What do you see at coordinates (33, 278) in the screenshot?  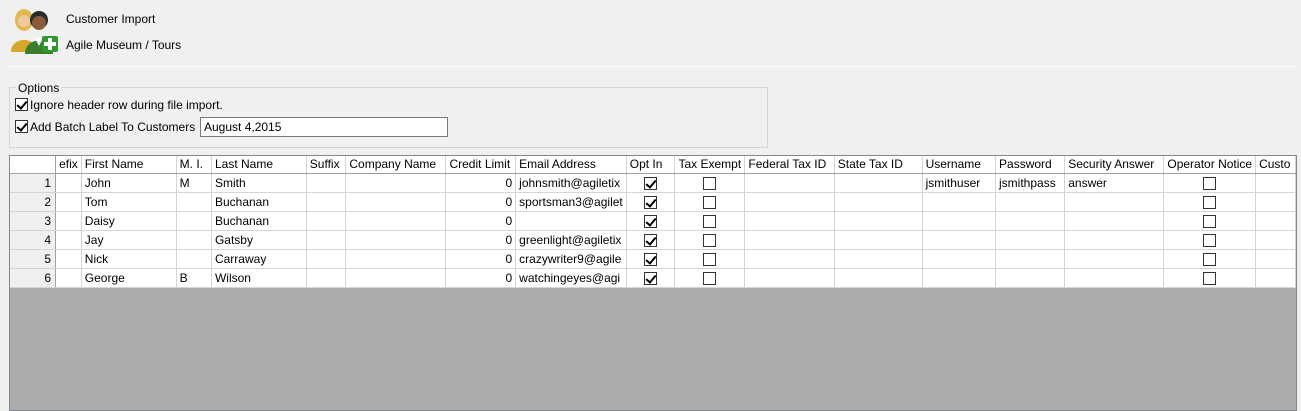 I see `row-number: 6` at bounding box center [33, 278].